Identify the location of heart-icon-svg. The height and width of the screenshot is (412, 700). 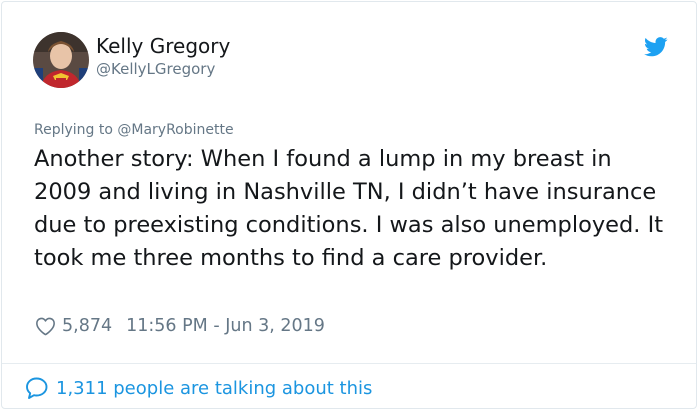
(45, 326).